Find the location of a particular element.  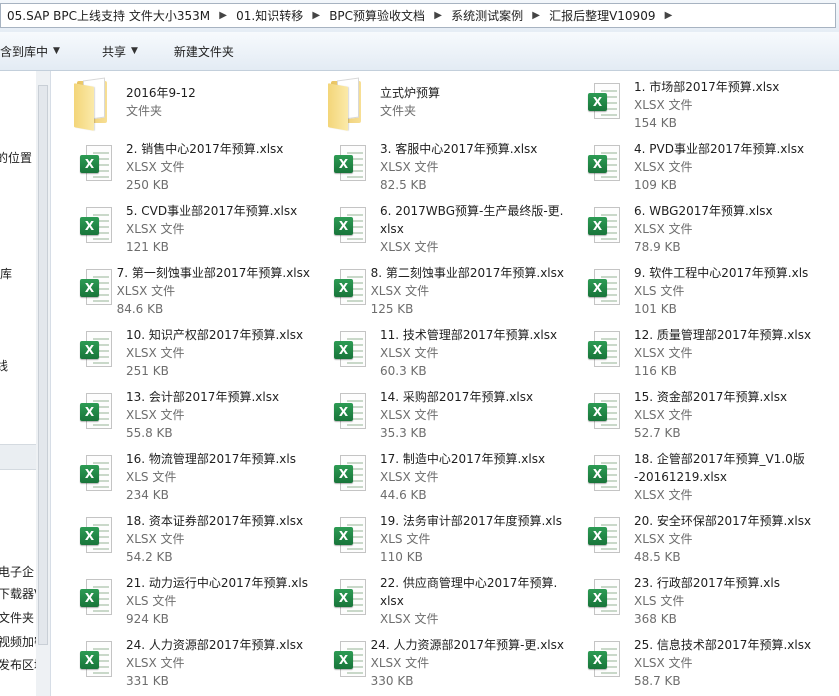

new-folder-button: 新建文件夹 is located at coordinates (204, 51).